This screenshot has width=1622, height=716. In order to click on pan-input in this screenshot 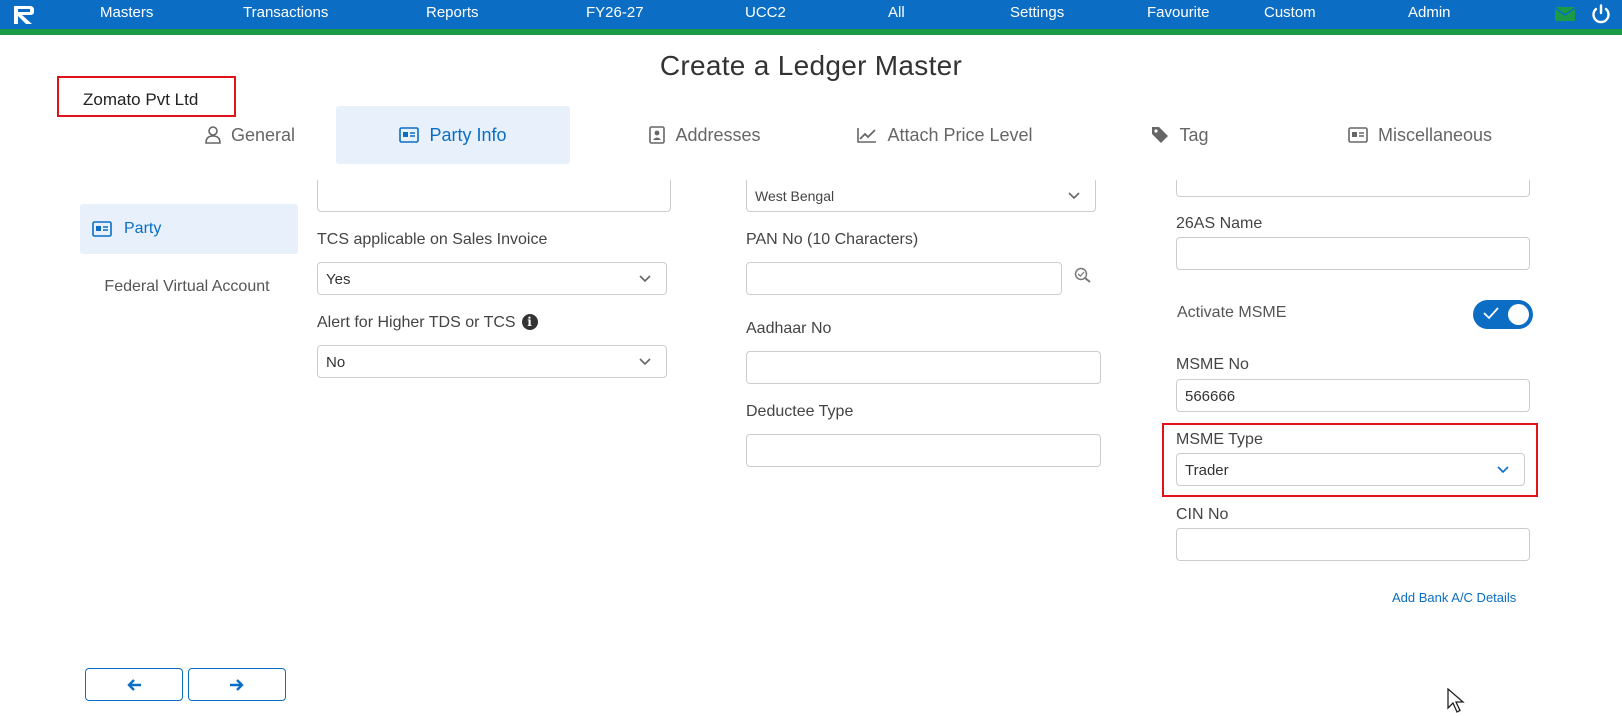, I will do `click(904, 278)`.